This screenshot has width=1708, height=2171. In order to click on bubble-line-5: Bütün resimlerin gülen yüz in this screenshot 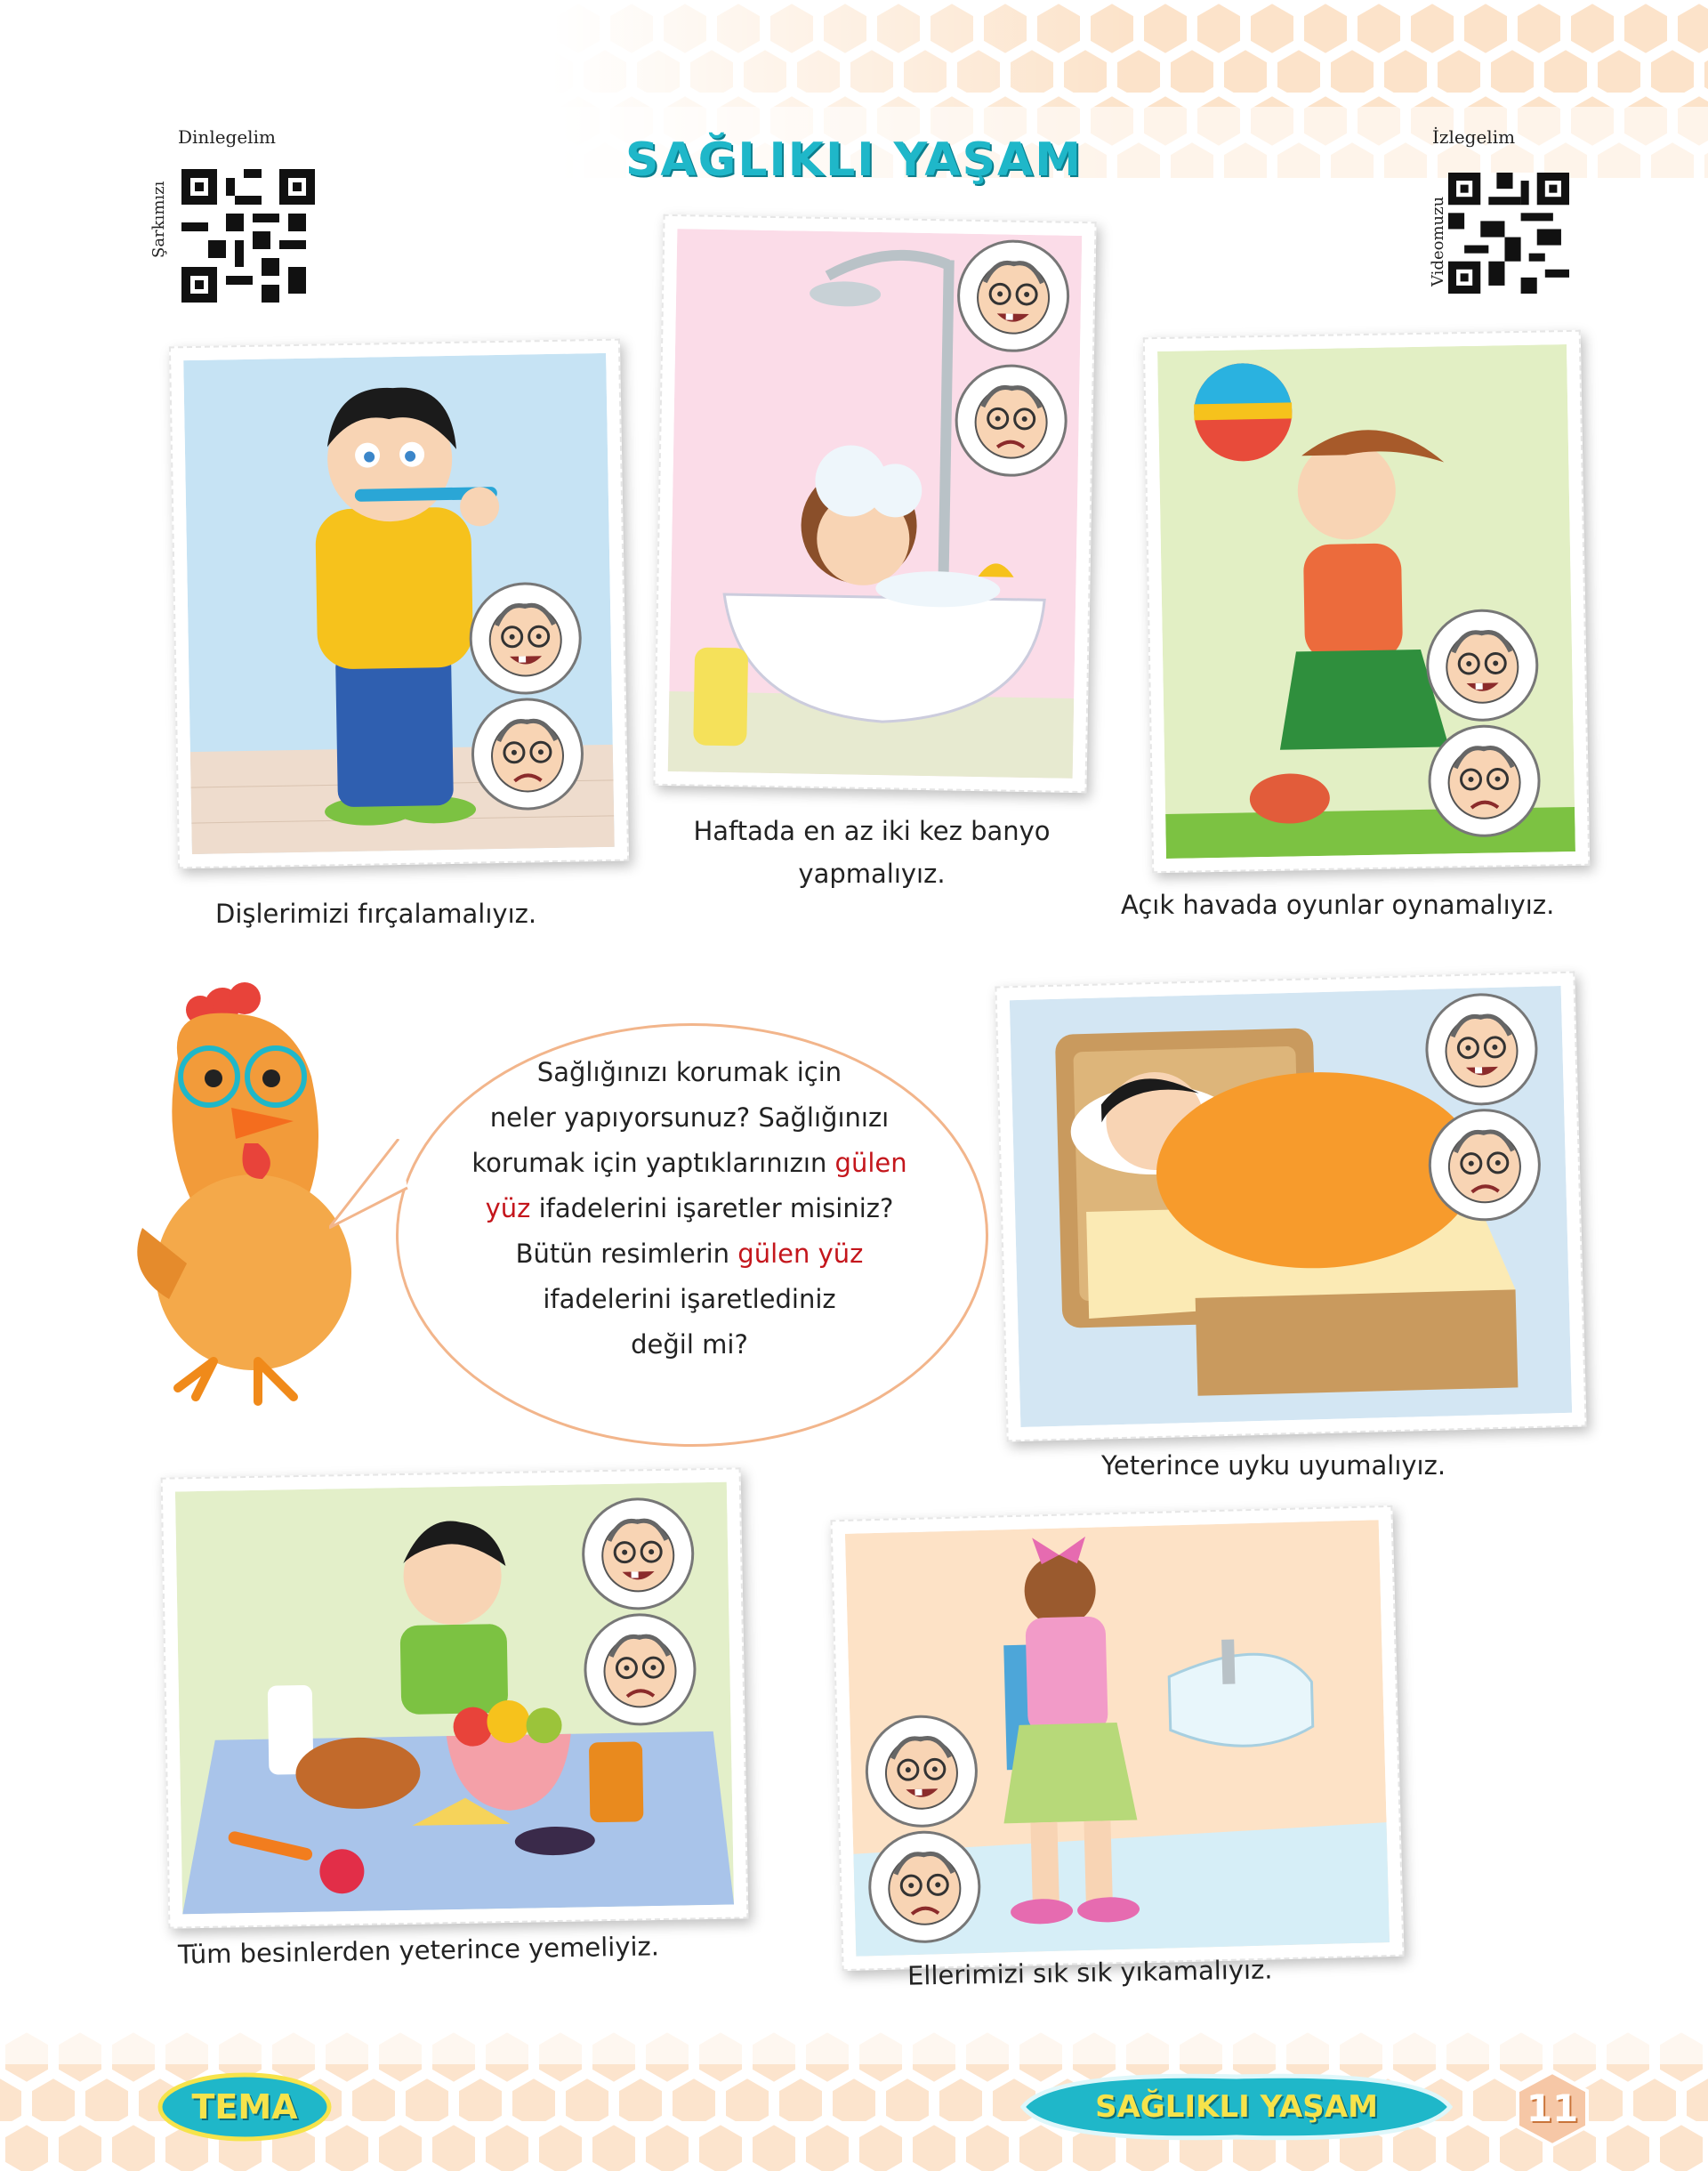, I will do `click(689, 1254)`.